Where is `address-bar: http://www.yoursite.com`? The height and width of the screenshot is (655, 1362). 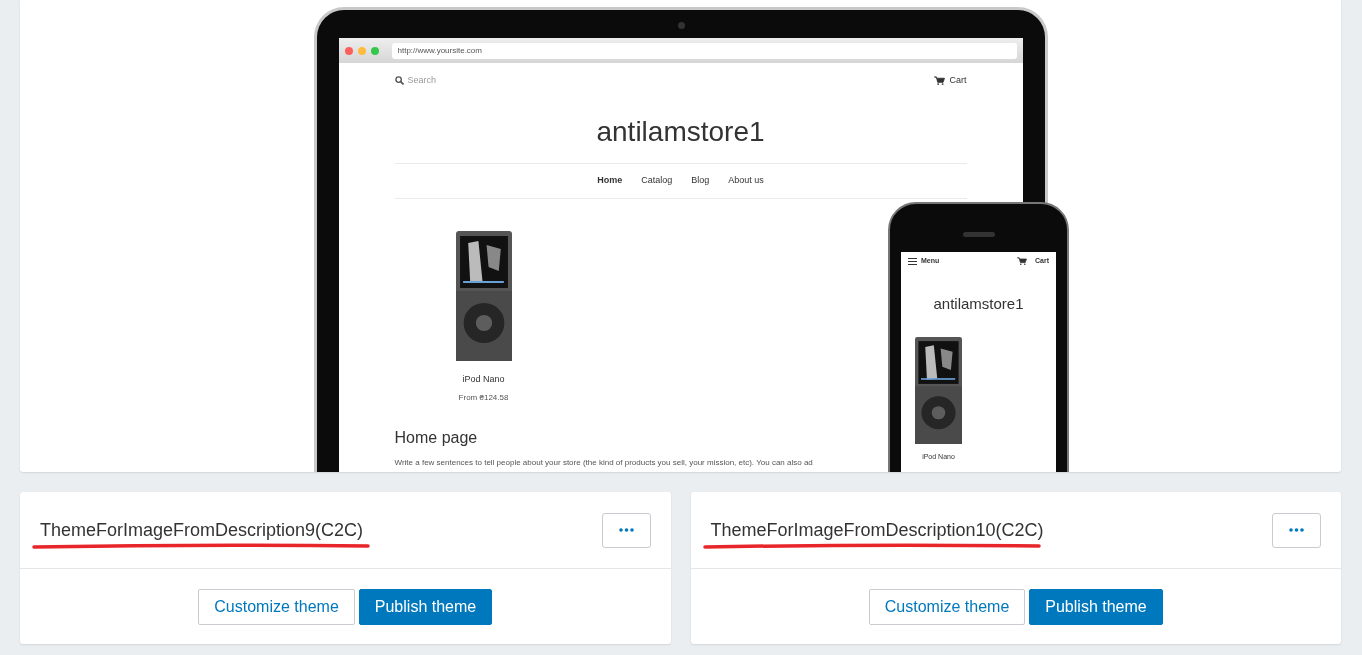 address-bar: http://www.yoursite.com is located at coordinates (704, 50).